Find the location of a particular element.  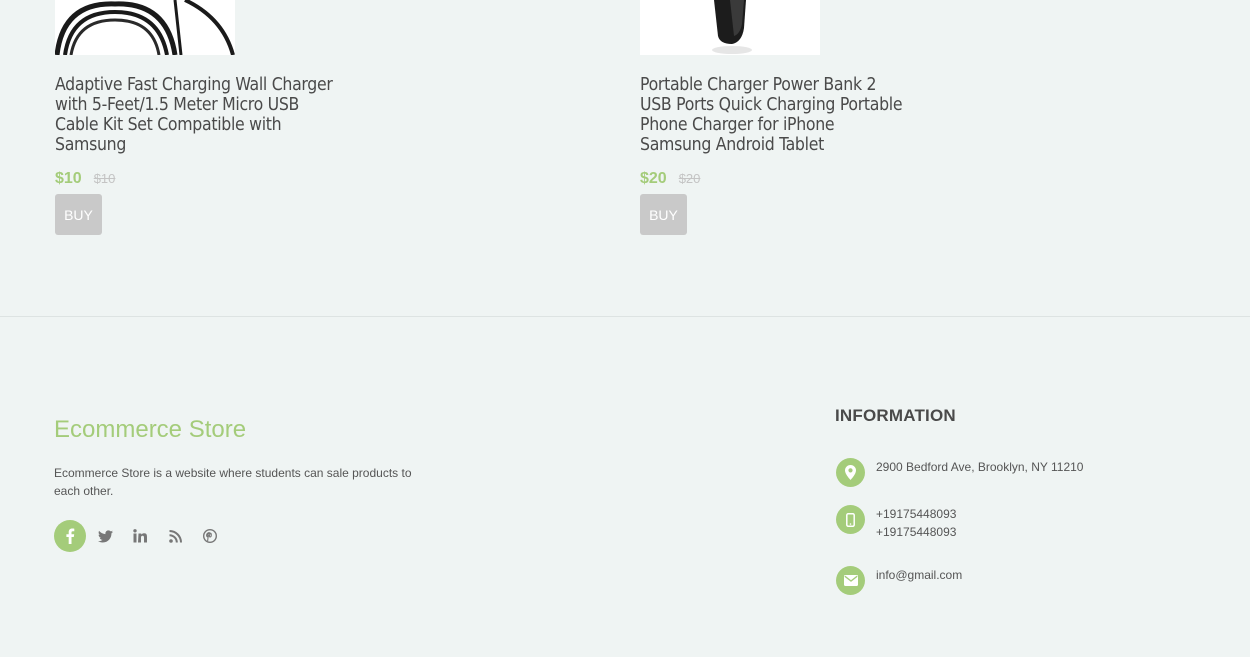

address: 2900 Bedford Ave, Brooklyn, NY 11210 is located at coordinates (980, 467).